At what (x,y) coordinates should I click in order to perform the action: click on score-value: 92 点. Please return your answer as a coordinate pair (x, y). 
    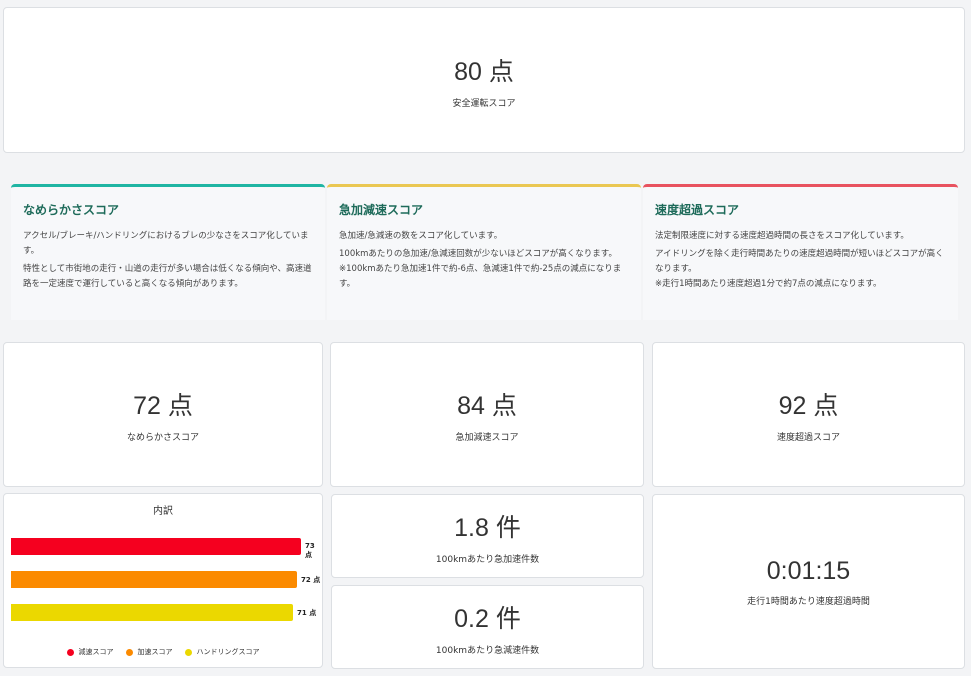
    Looking at the image, I should click on (808, 406).